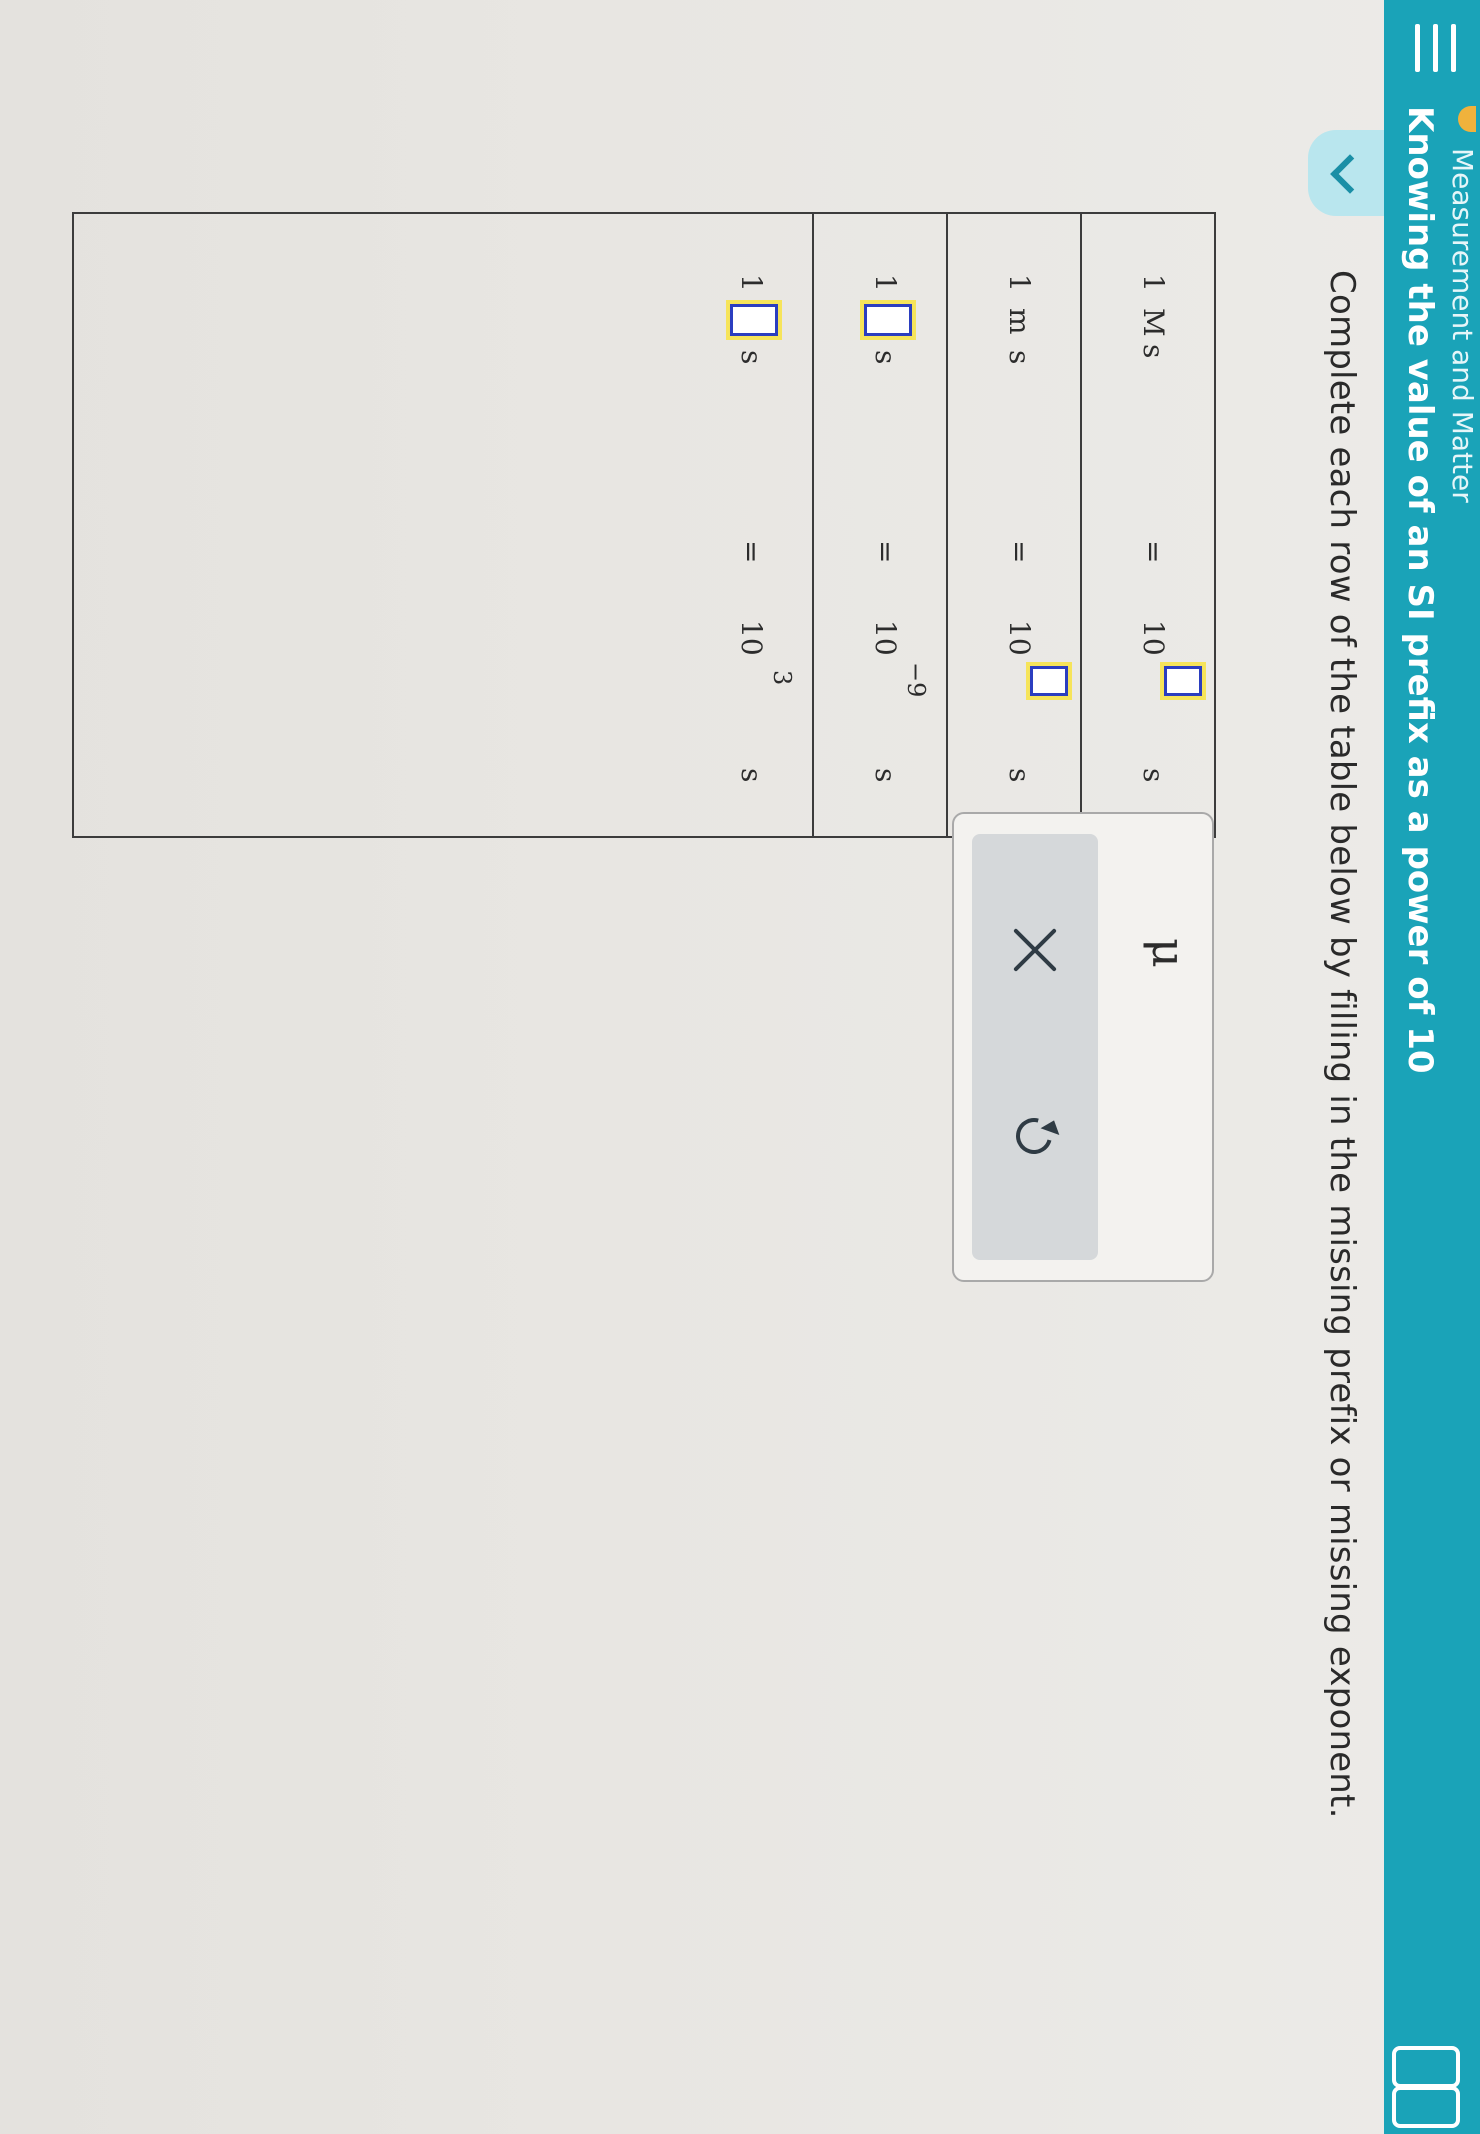 The width and height of the screenshot is (1480, 2134). Describe the element at coordinates (1169, 953) in the screenshot. I see `mu-symbol-button: μ` at that location.